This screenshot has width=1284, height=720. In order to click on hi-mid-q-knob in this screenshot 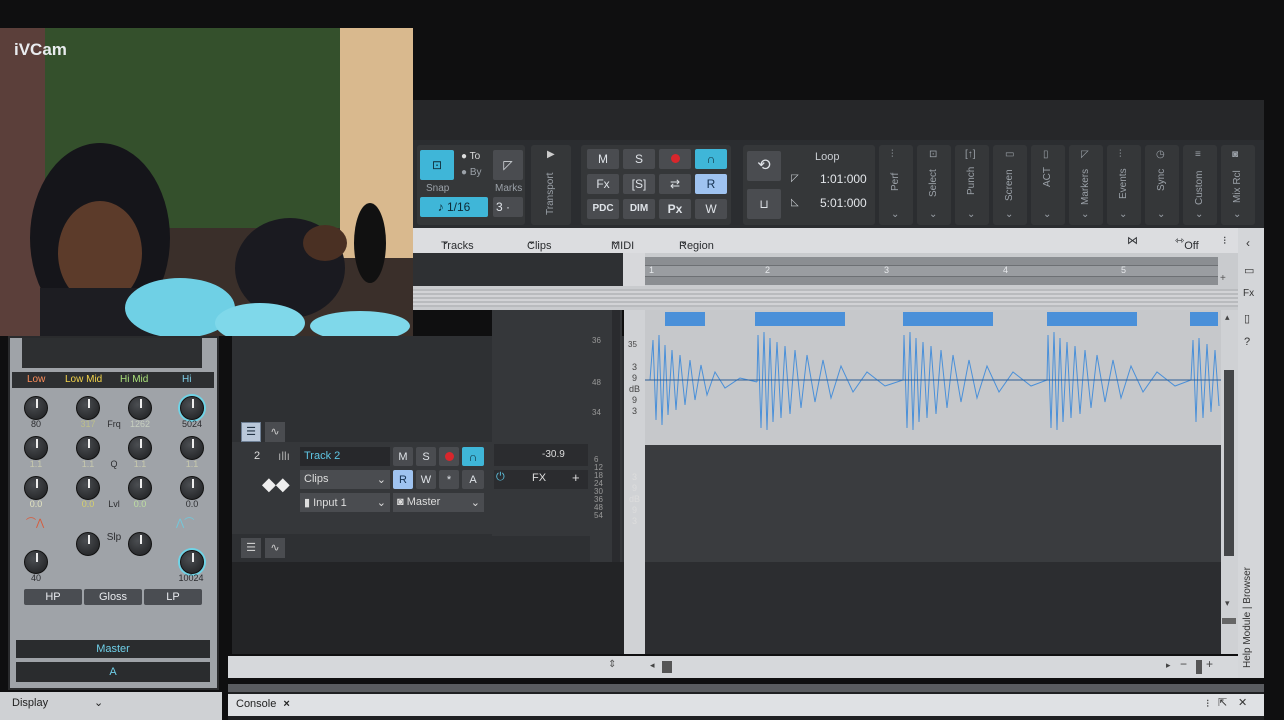, I will do `click(140, 448)`.